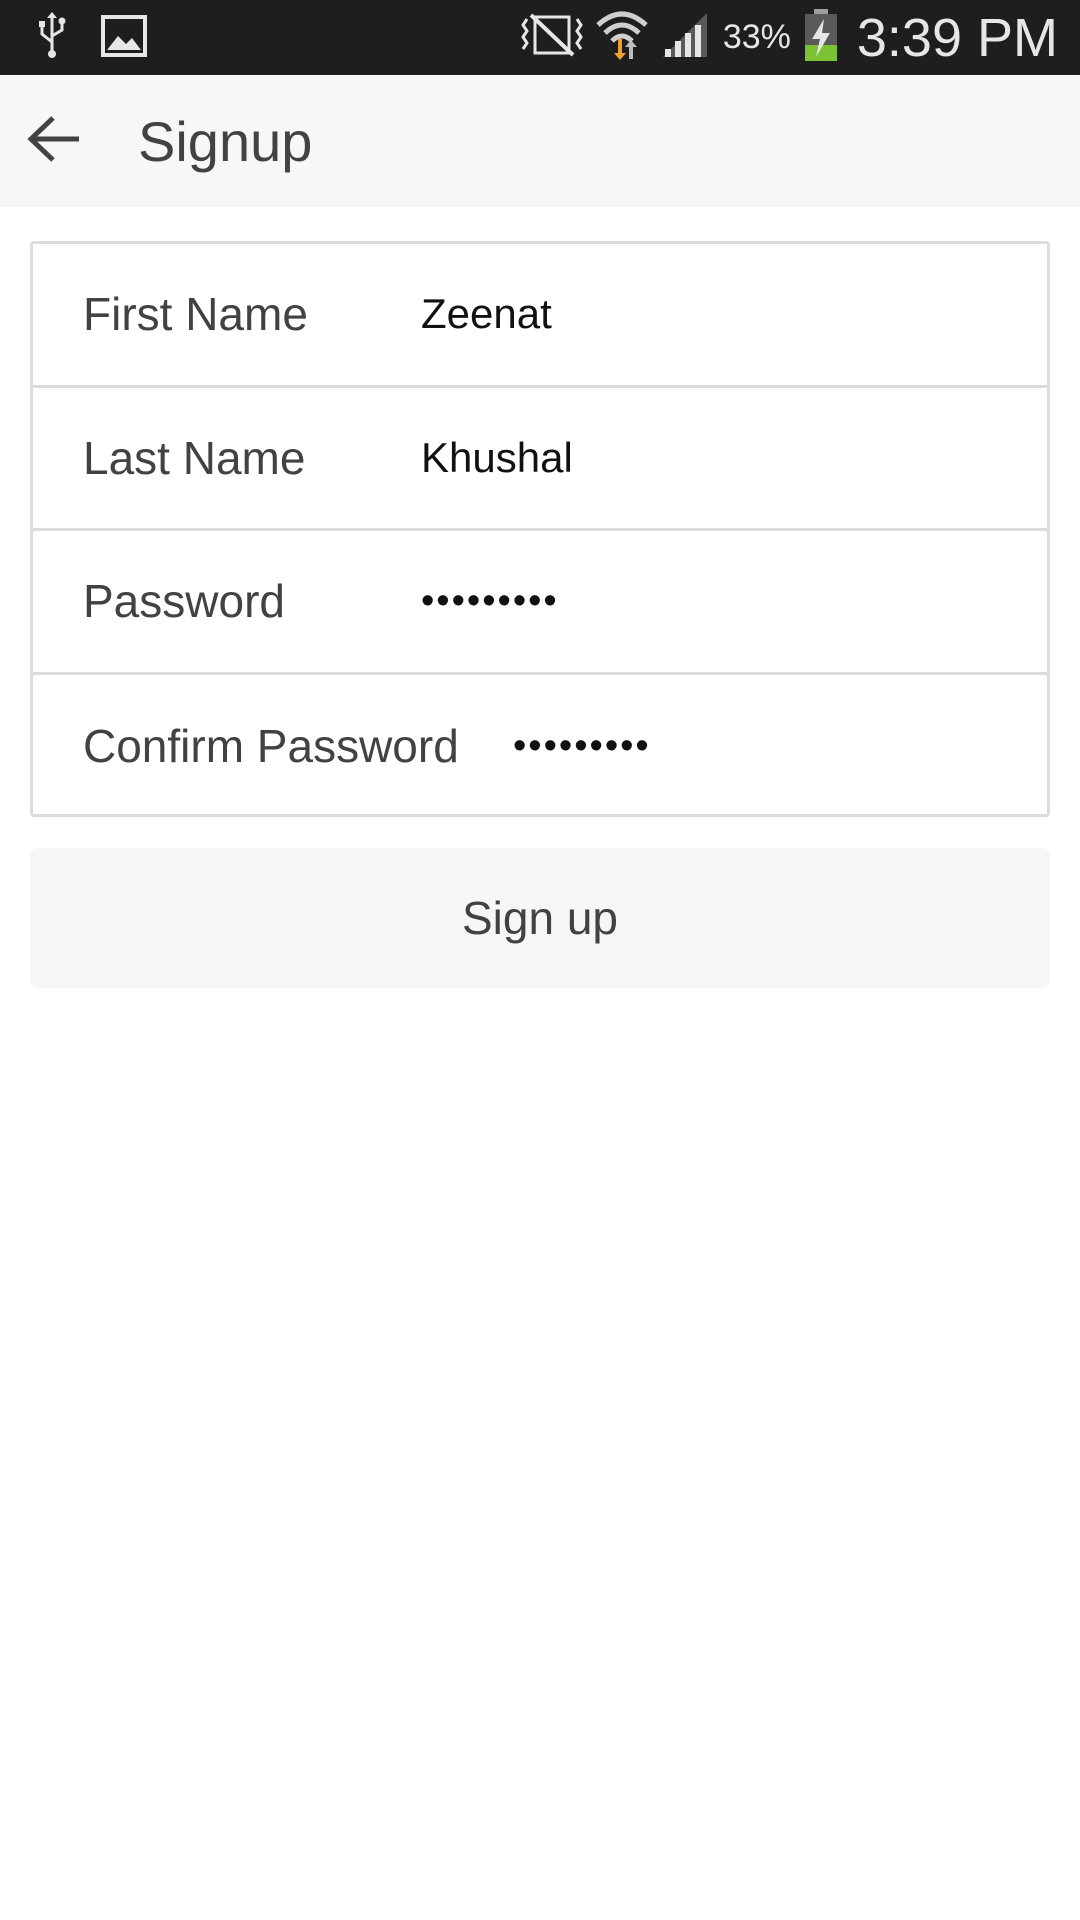 The height and width of the screenshot is (1920, 1080). I want to click on last-name-row: Last Name, so click(540, 459).